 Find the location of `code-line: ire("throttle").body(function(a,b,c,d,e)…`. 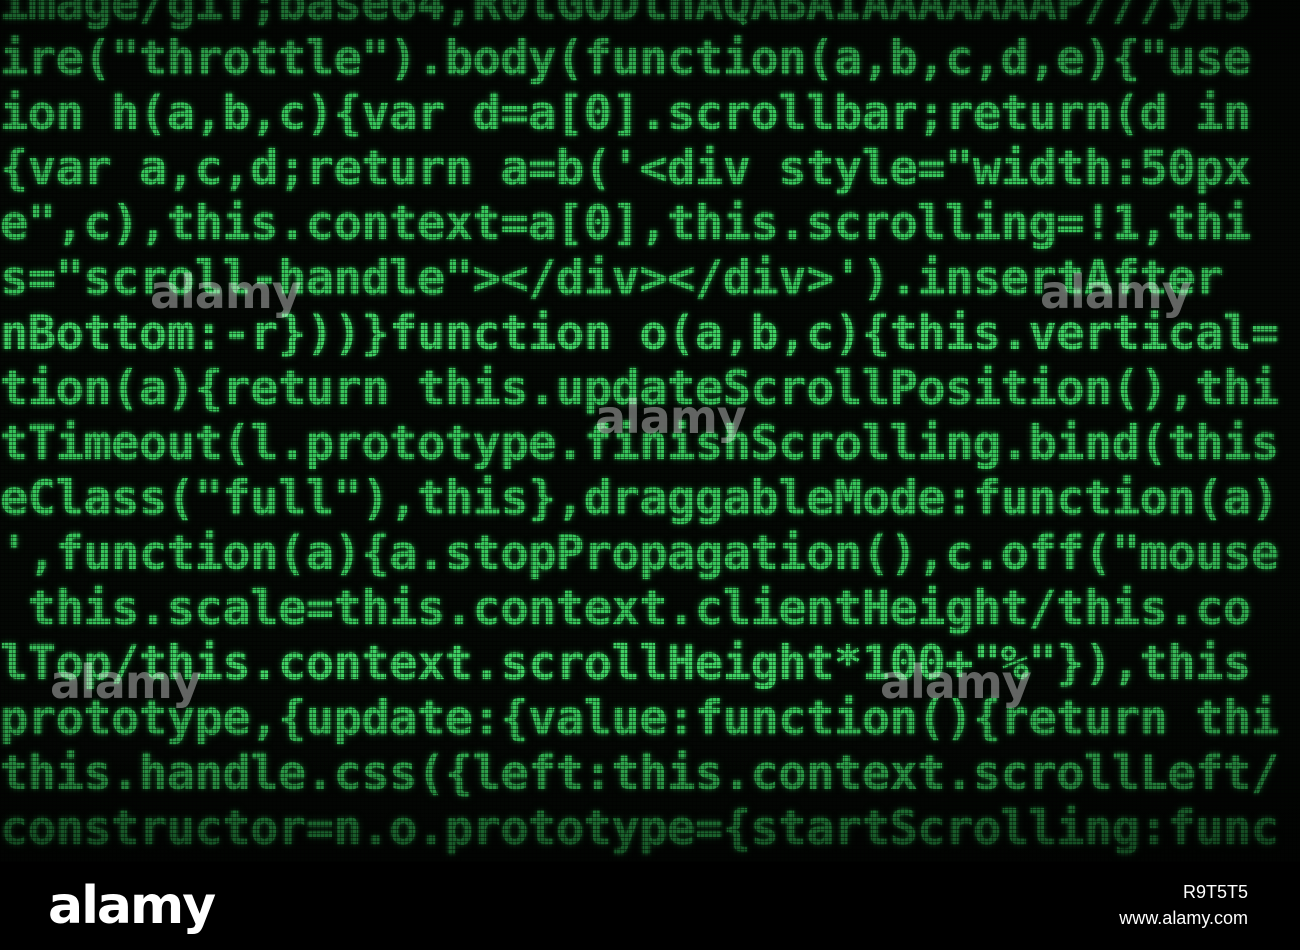

code-line: ire("throttle").body(function(a,b,c,d,e)… is located at coordinates (625, 58).